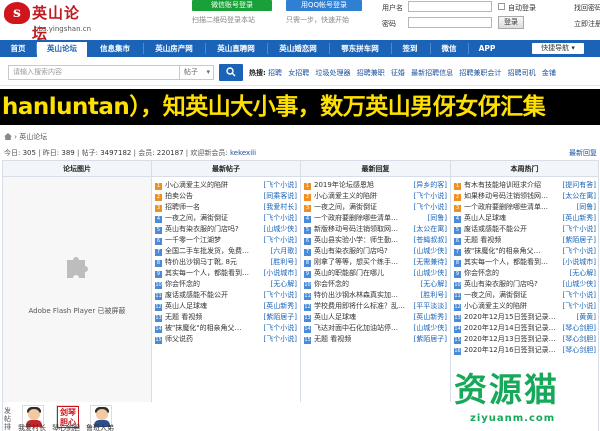 The height and width of the screenshot is (431, 600). Describe the element at coordinates (226, 284) in the screenshot. I see `list-item: 10 你会怀念的 [无心解]` at that location.